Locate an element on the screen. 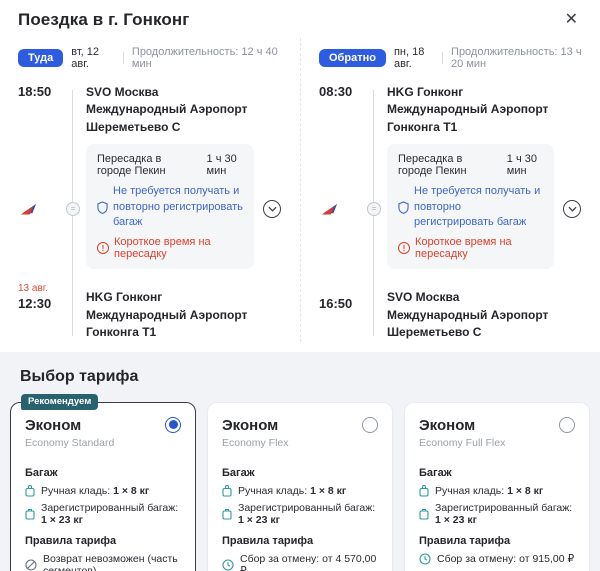 This screenshot has width=600, height=571. arrival-date is located at coordinates (340, 289).